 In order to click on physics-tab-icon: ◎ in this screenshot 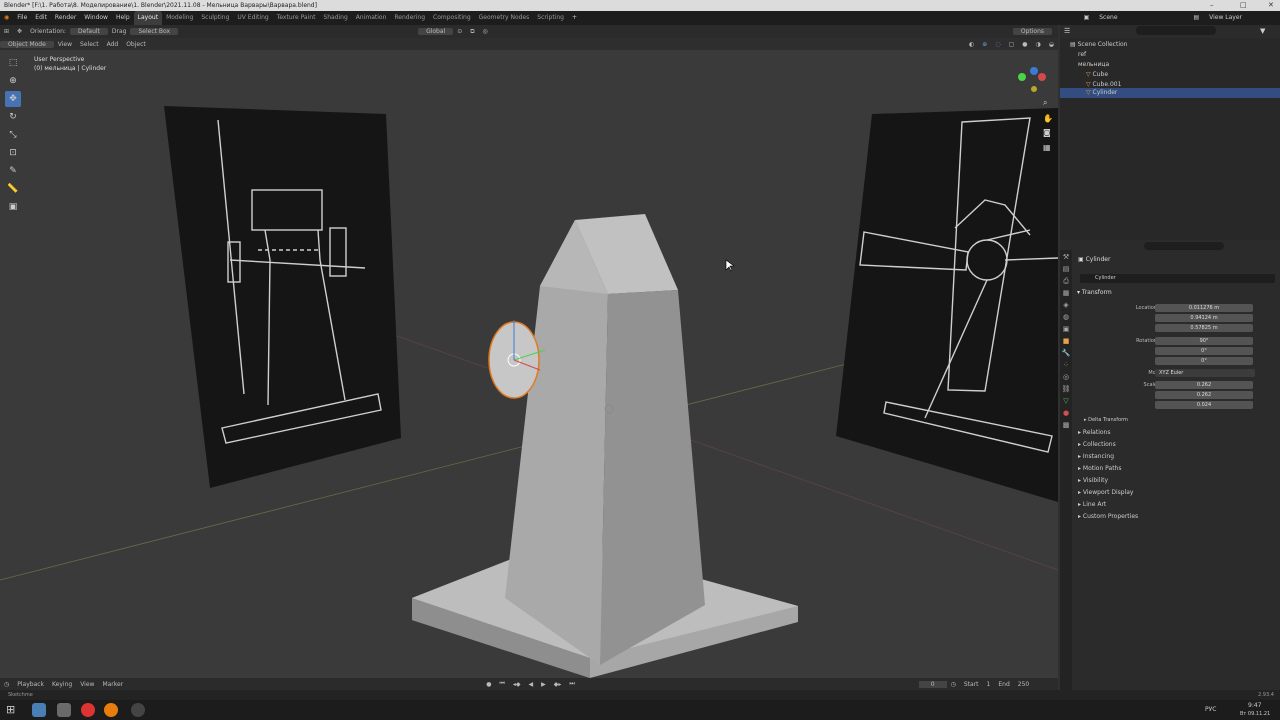, I will do `click(1066, 377)`.